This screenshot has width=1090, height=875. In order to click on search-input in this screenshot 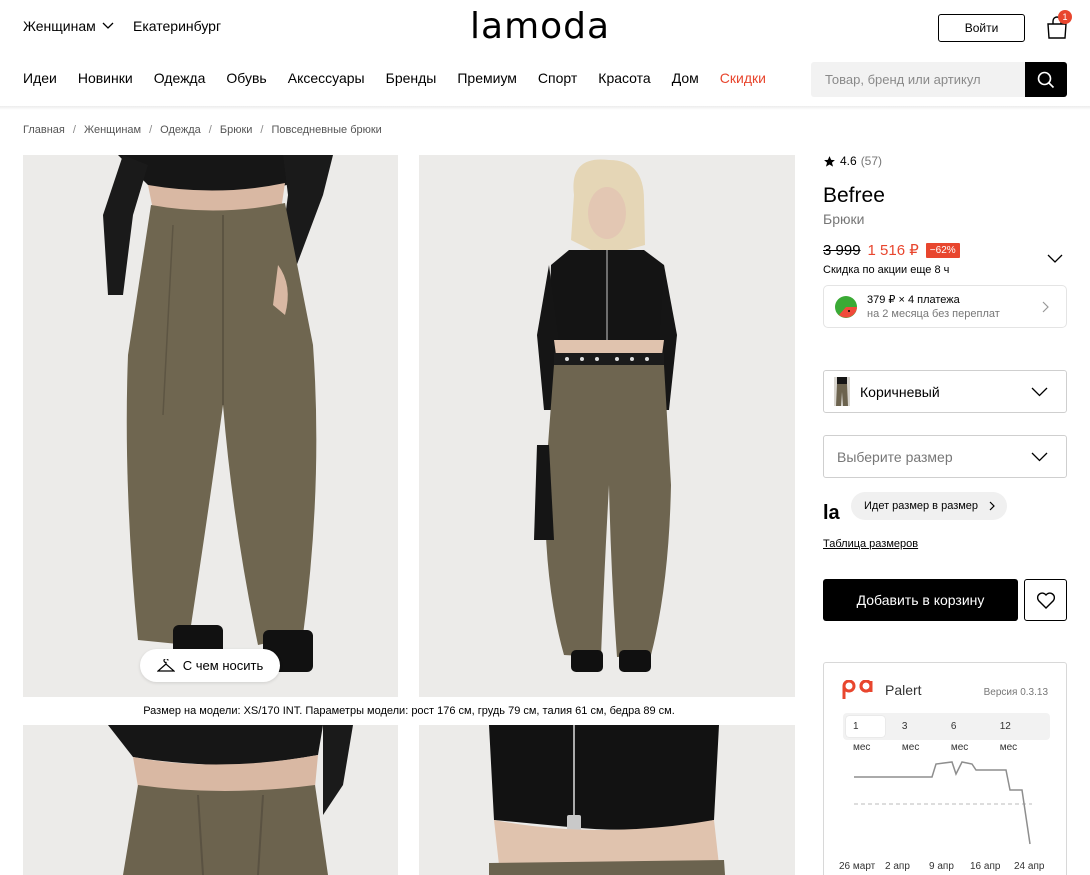, I will do `click(918, 79)`.